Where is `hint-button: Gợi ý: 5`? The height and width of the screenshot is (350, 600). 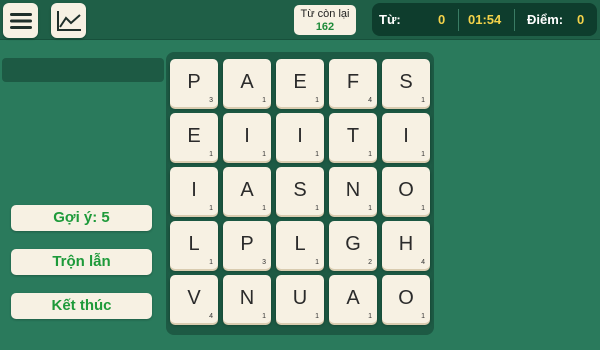
hint-button: Gợi ý: 5 is located at coordinates (81, 218).